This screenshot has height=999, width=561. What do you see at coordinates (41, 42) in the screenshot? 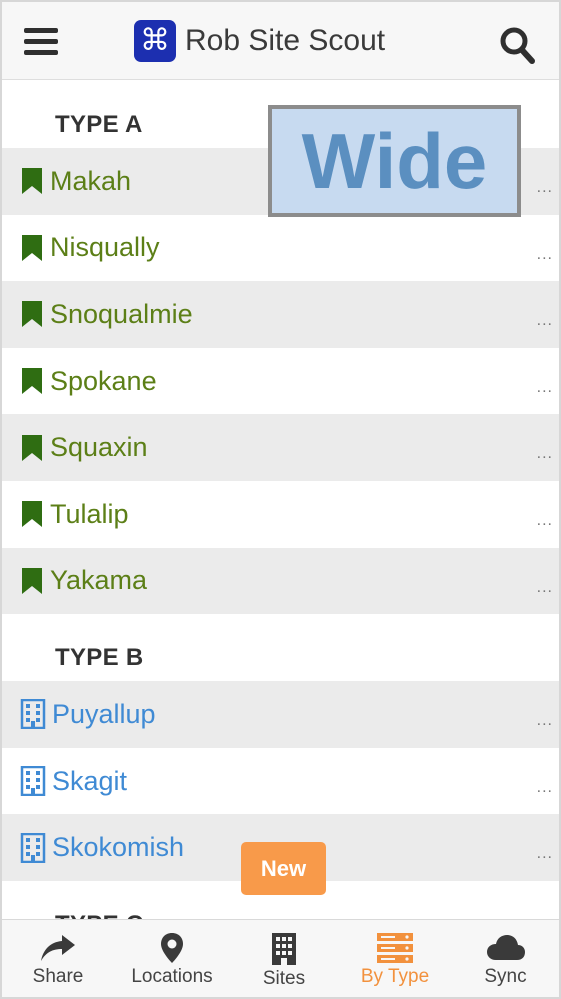
I see `hamburger-menu-icon` at bounding box center [41, 42].